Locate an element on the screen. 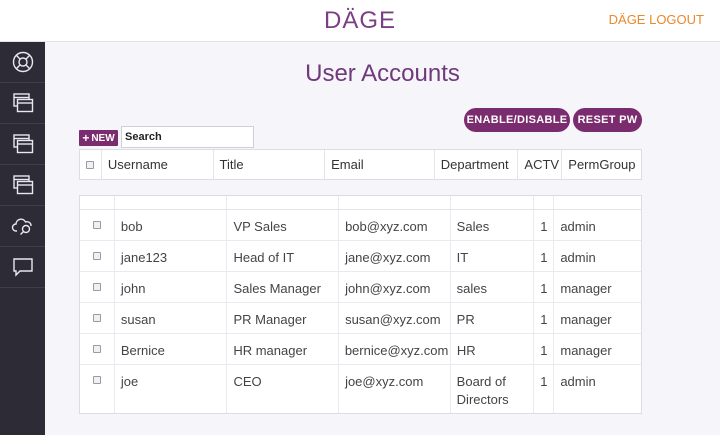 The width and height of the screenshot is (720, 435). sidebar-item-messages is located at coordinates (22, 267).